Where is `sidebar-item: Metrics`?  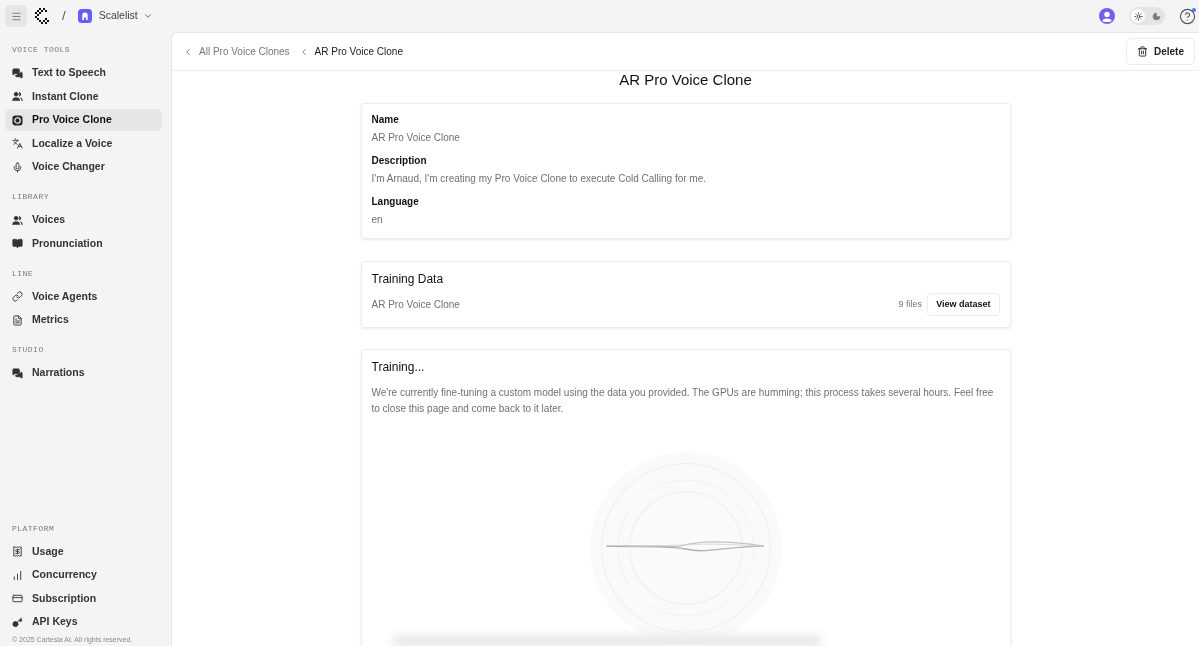 sidebar-item: Metrics is located at coordinates (83, 320).